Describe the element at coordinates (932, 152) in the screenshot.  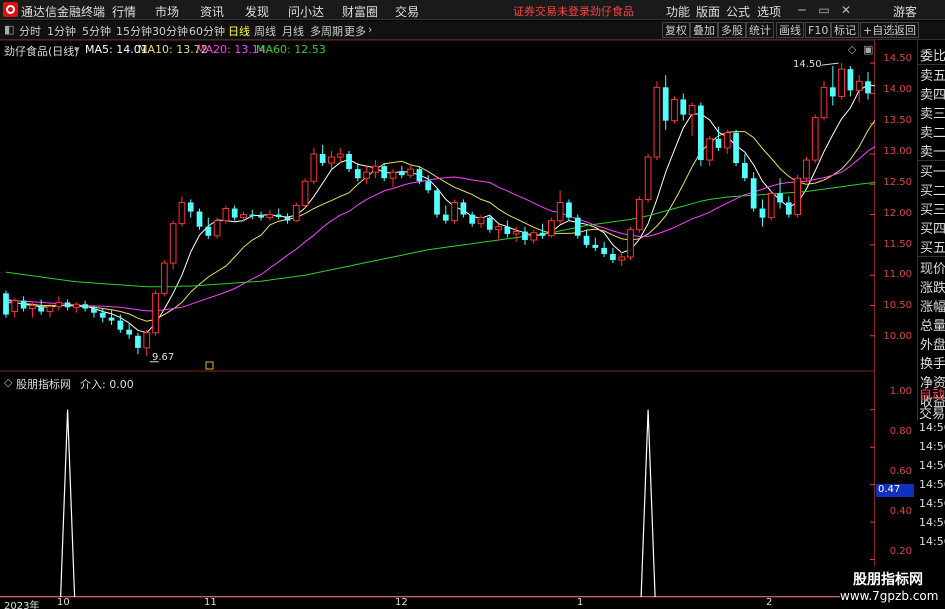
I see `side-label: 卖一` at that location.